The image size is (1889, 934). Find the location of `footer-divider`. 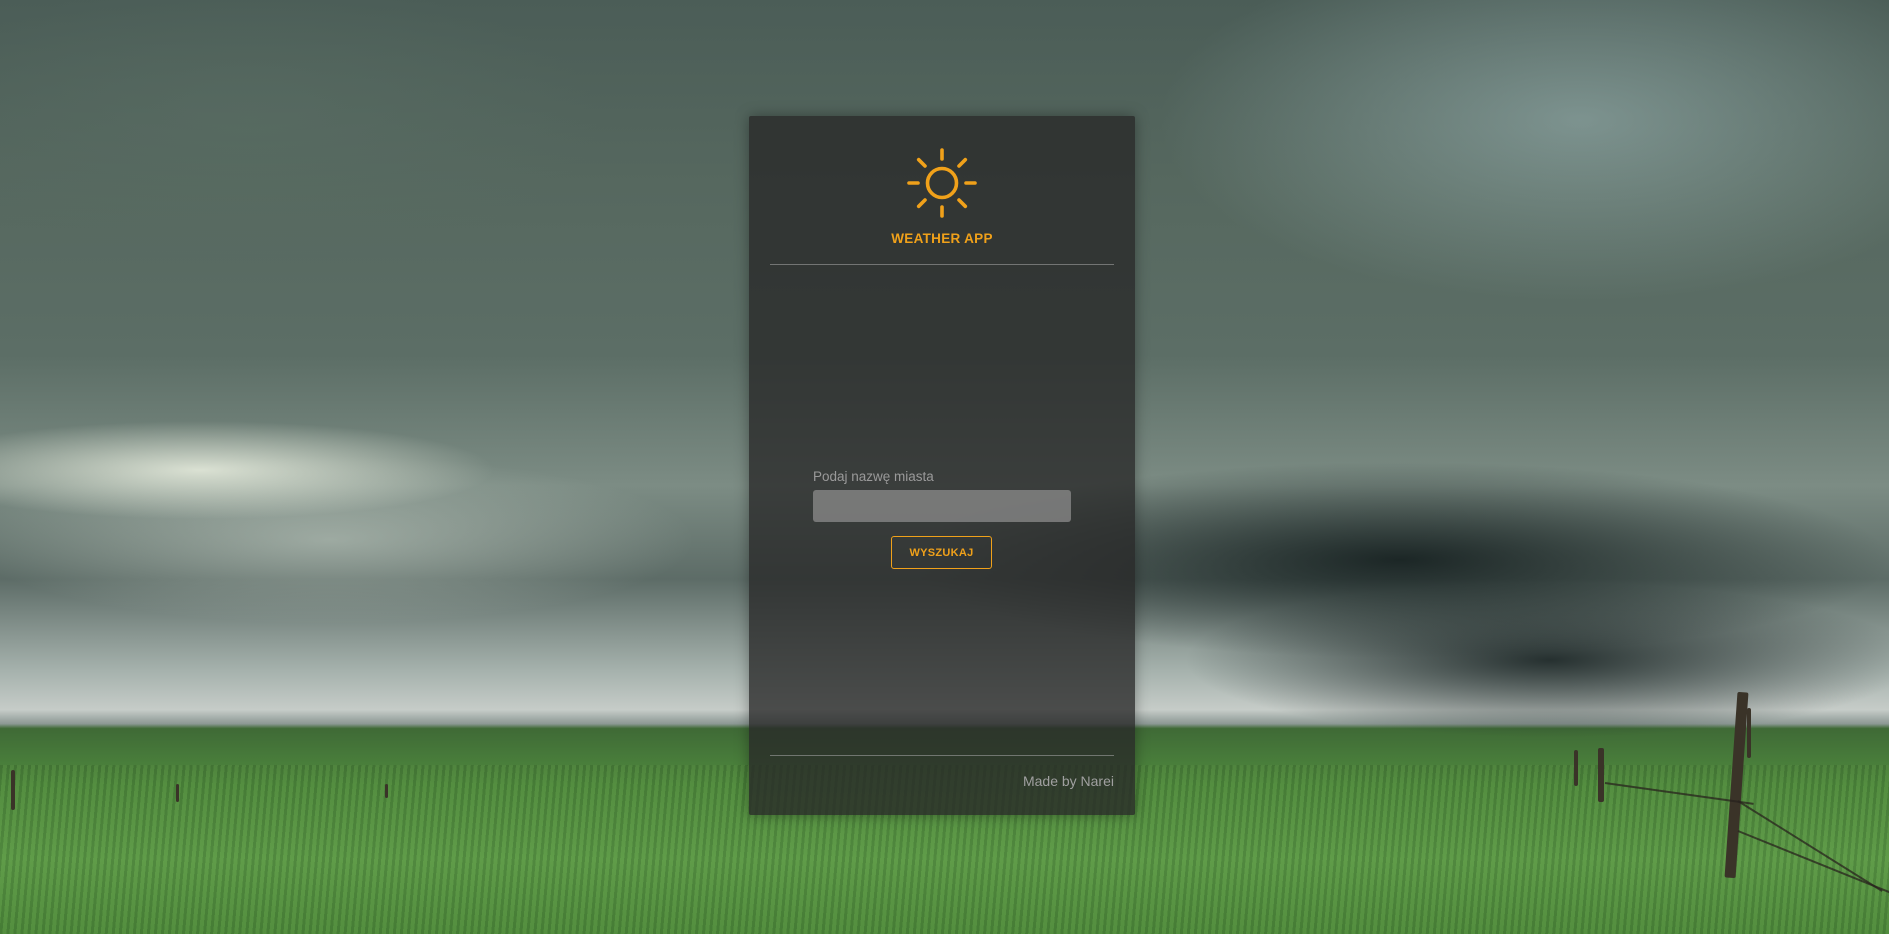

footer-divider is located at coordinates (942, 755).